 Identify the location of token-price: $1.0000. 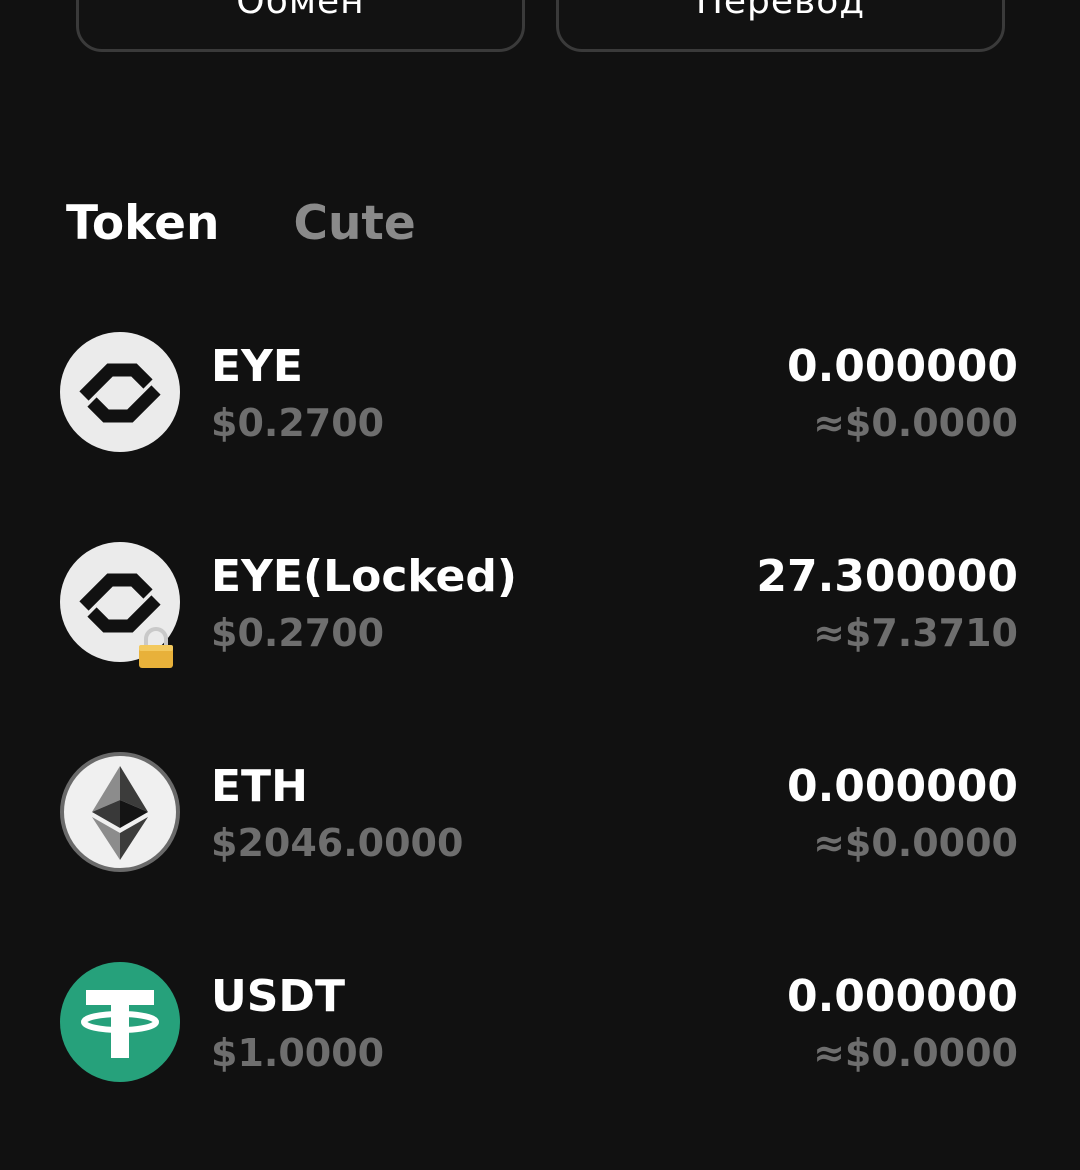
(298, 1053).